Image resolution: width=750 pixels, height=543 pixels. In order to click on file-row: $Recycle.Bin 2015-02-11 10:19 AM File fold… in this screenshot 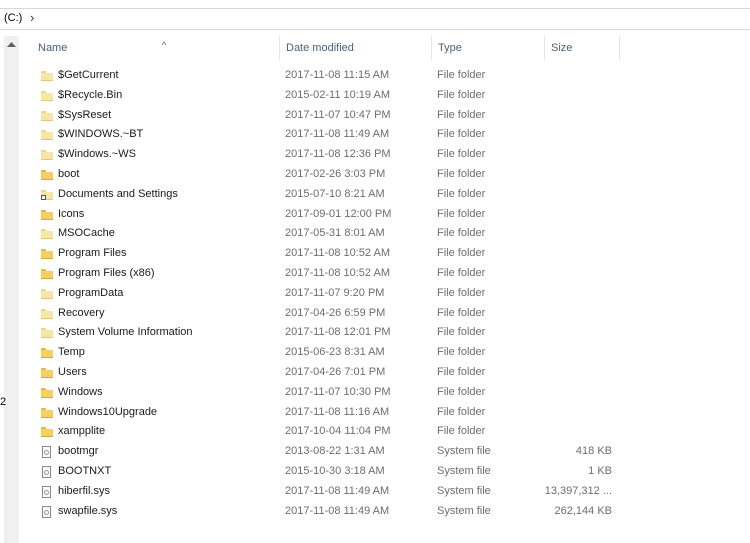, I will do `click(386, 96)`.